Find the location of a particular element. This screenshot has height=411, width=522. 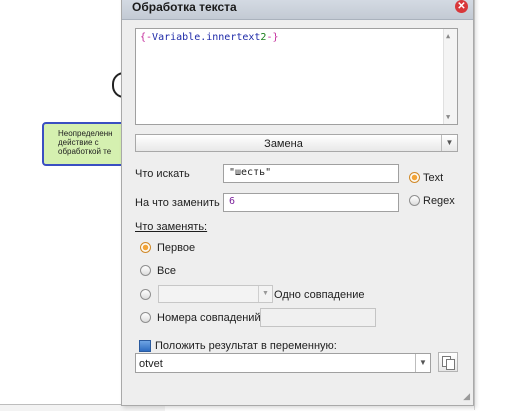

input-text-area: {-Variable.innertext2-} ▲ ▼ is located at coordinates (296, 76).